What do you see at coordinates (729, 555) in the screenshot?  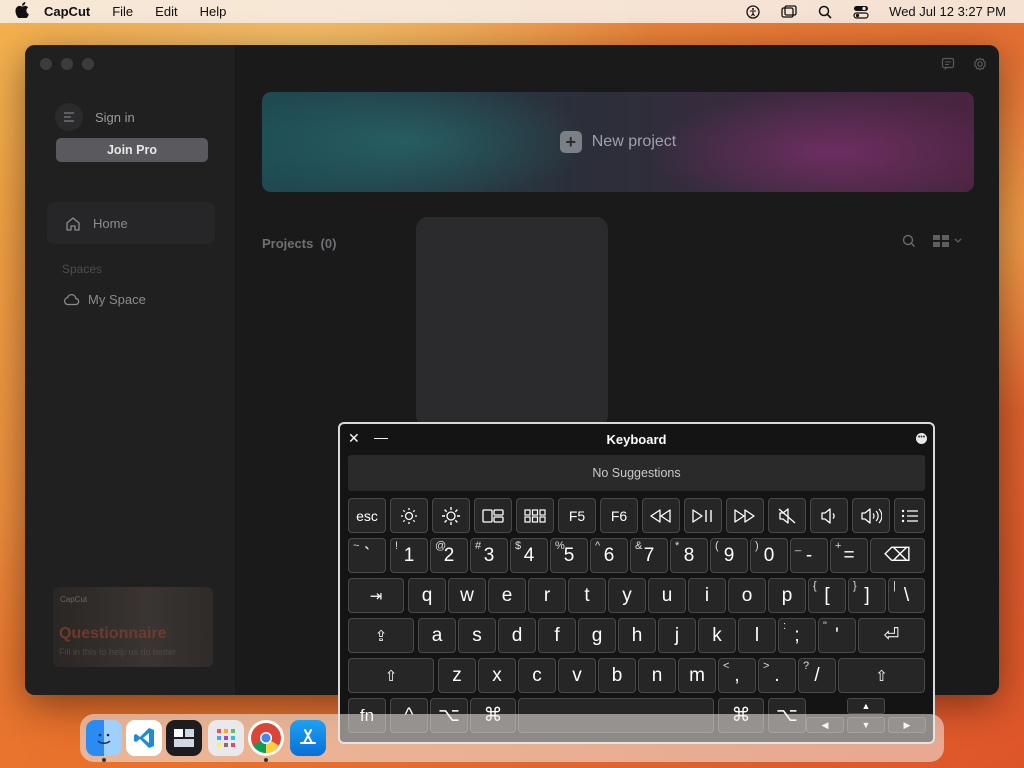 I see `key-9: (9` at bounding box center [729, 555].